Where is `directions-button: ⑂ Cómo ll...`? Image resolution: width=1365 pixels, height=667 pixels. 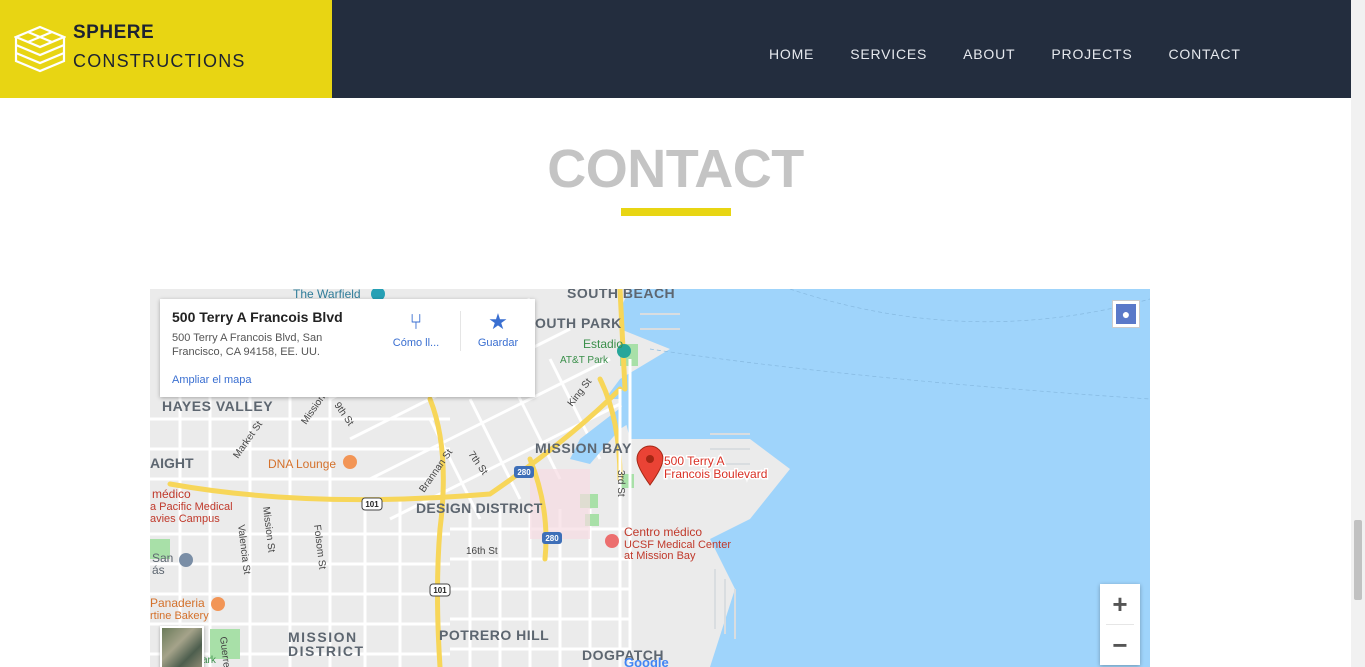 directions-button: ⑂ Cómo ll... is located at coordinates (416, 329).